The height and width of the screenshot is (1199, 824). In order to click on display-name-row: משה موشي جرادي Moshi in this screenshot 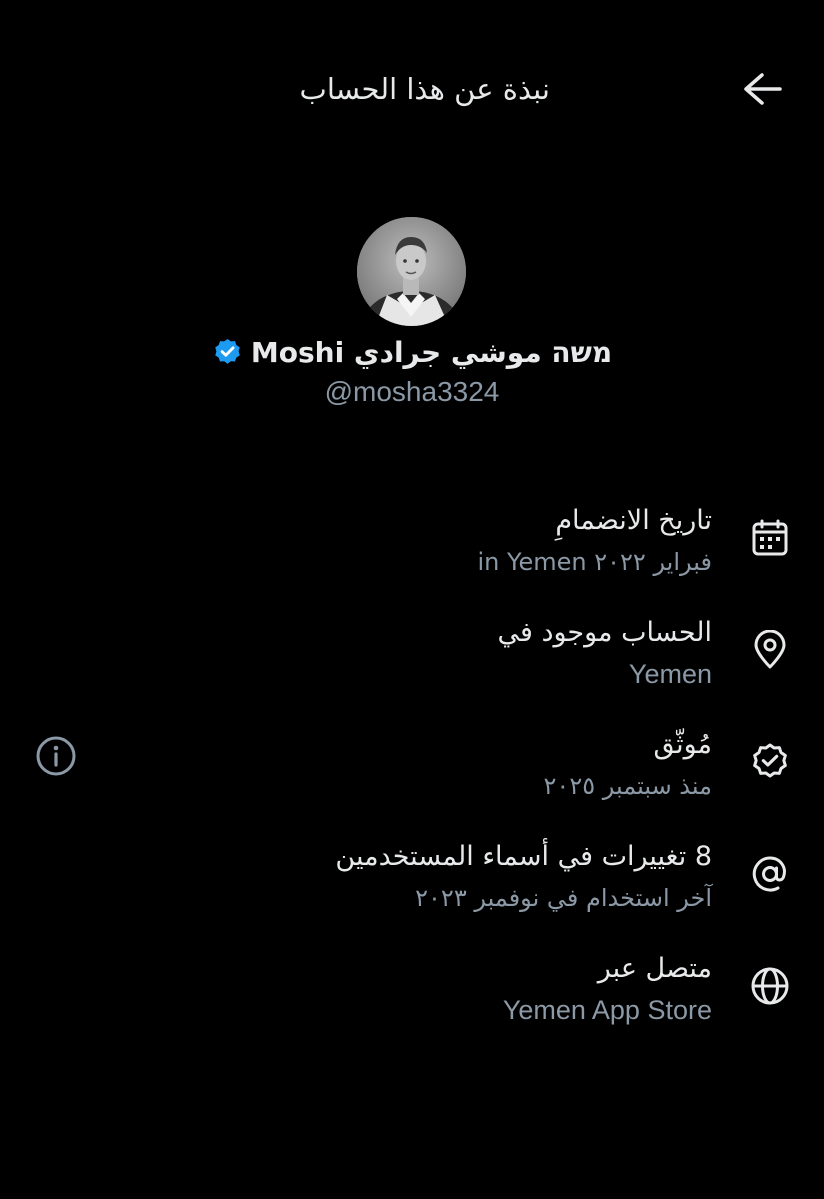, I will do `click(412, 352)`.